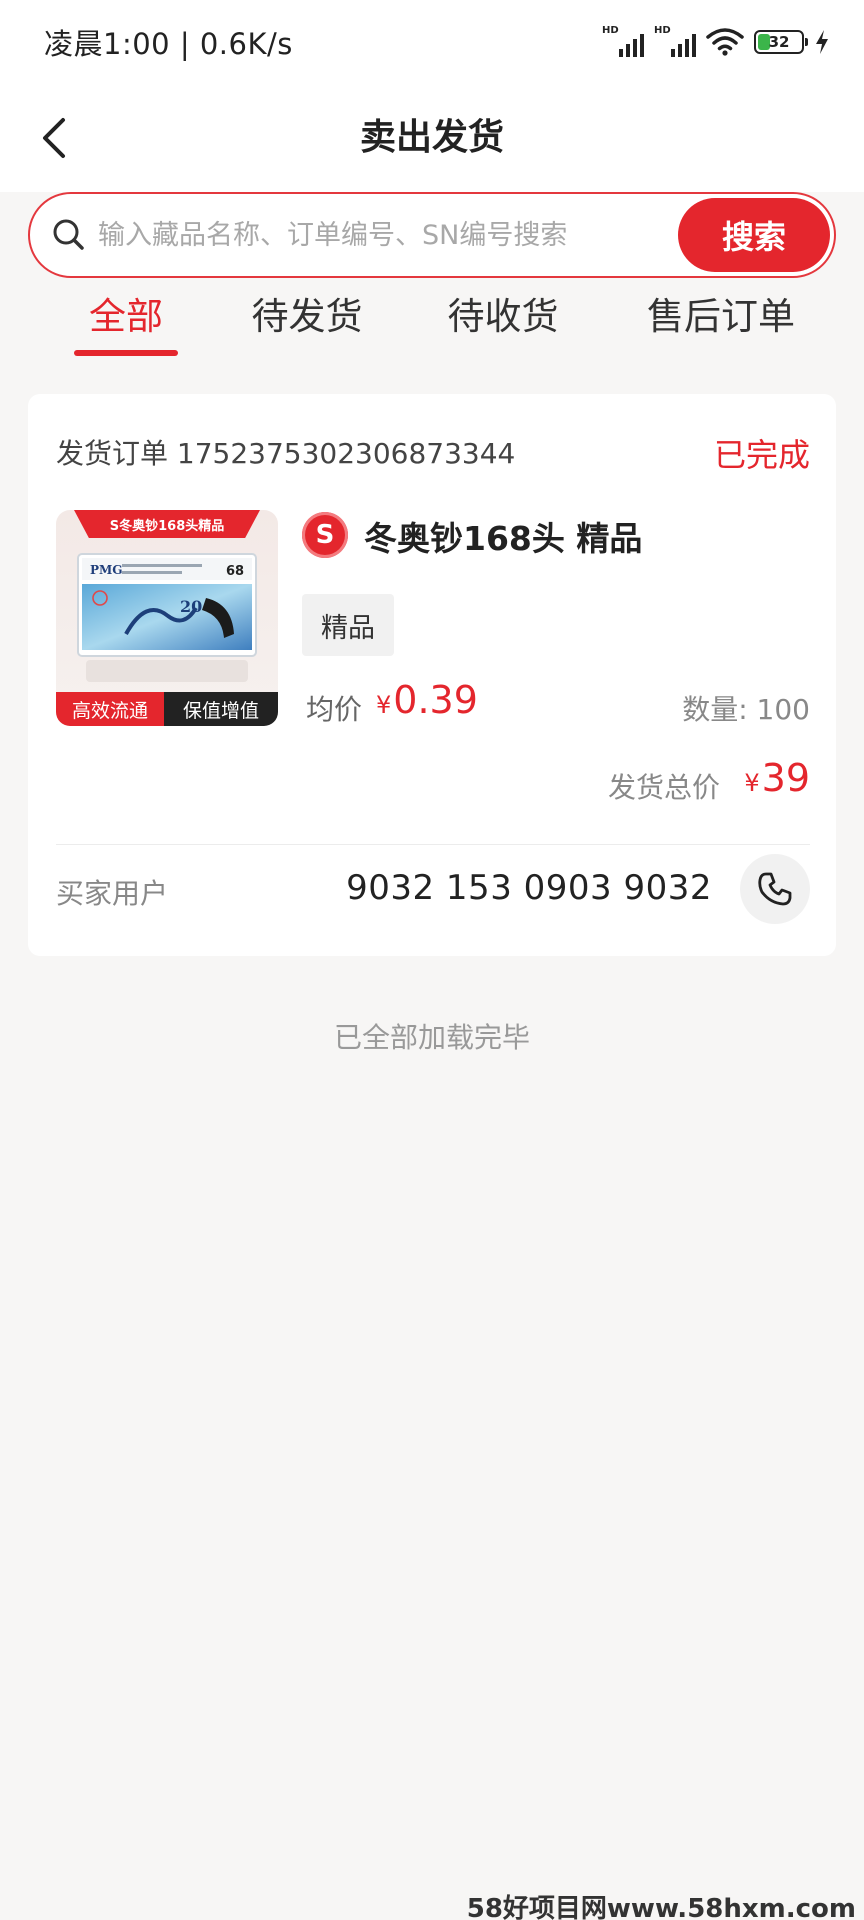  Describe the element at coordinates (663, 787) in the screenshot. I see `total-price-label: 发货总价` at that location.